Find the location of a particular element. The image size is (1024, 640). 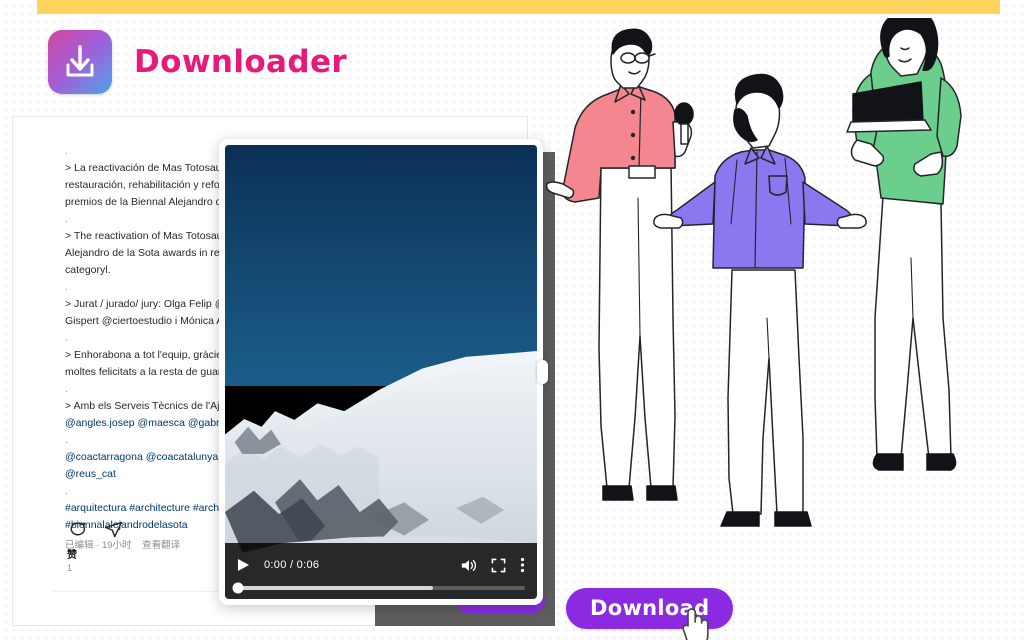

download-logo-icon is located at coordinates (80, 62).